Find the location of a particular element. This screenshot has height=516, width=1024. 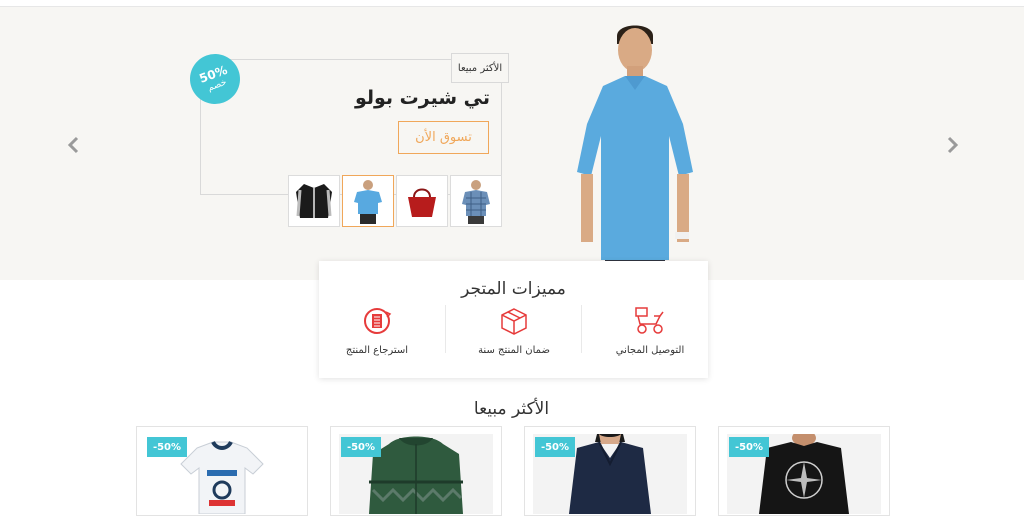

thumbnail-checkered-shirt is located at coordinates (476, 201).